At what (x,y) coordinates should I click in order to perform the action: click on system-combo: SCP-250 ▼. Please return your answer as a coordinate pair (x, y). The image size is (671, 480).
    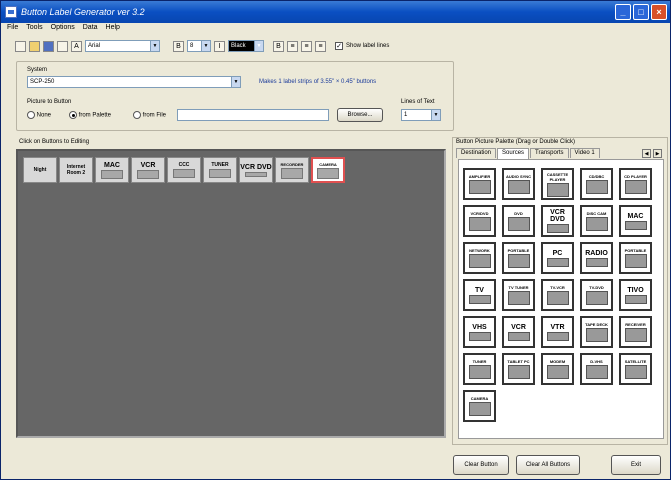
    Looking at the image, I should click on (134, 82).